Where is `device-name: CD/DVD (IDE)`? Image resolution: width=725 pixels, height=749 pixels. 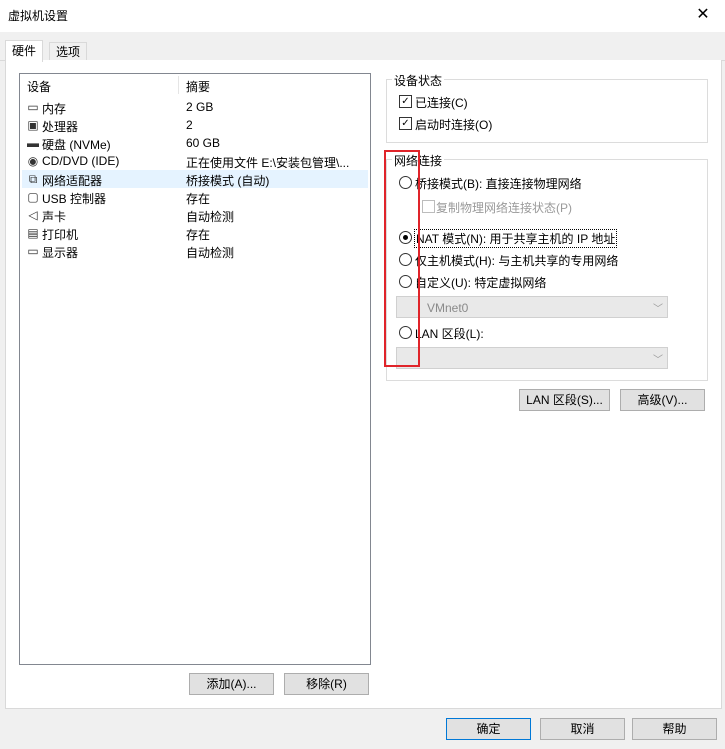 device-name: CD/DVD (IDE) is located at coordinates (81, 161).